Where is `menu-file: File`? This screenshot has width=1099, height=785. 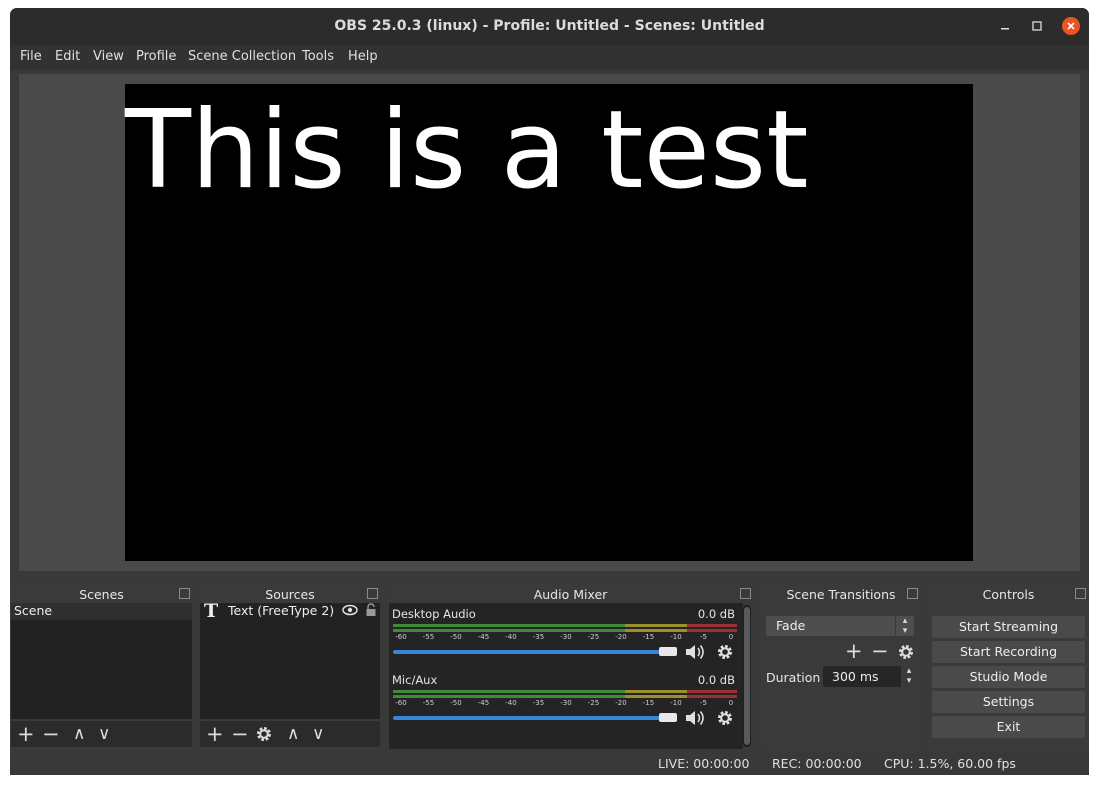
menu-file: File is located at coordinates (31, 56).